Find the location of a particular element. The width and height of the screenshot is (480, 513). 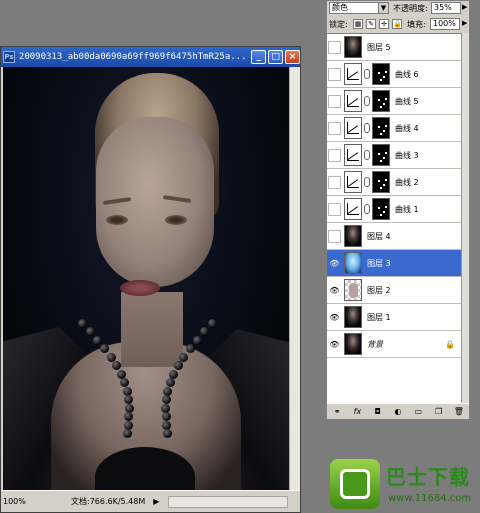

layer-row: 👁 图层 1 is located at coordinates (394, 317).